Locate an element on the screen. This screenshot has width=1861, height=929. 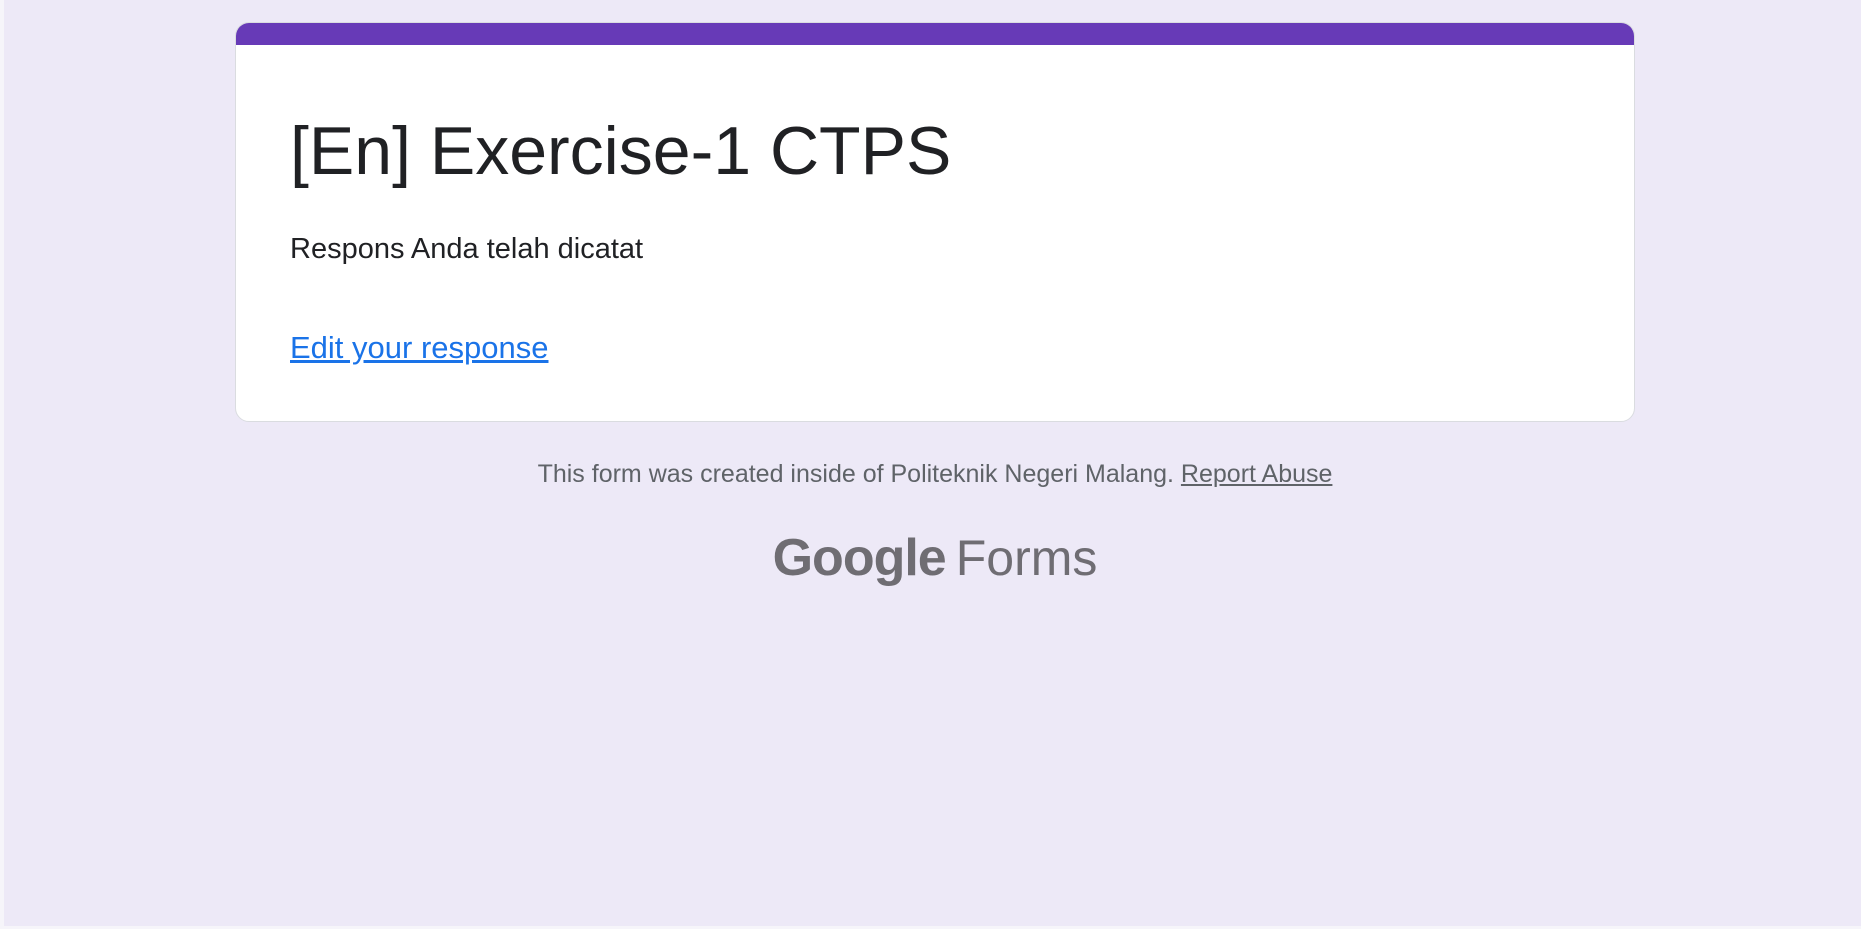
form-title: [En] Exercise-1 CTPS is located at coordinates (621, 151).